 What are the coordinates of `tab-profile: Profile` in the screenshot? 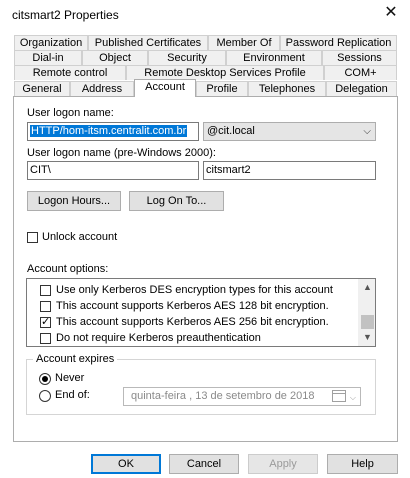 It's located at (222, 88).